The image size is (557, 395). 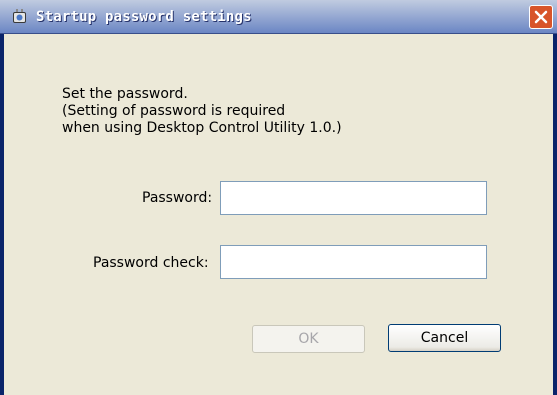 I want to click on password-check-field, so click(x=353, y=262).